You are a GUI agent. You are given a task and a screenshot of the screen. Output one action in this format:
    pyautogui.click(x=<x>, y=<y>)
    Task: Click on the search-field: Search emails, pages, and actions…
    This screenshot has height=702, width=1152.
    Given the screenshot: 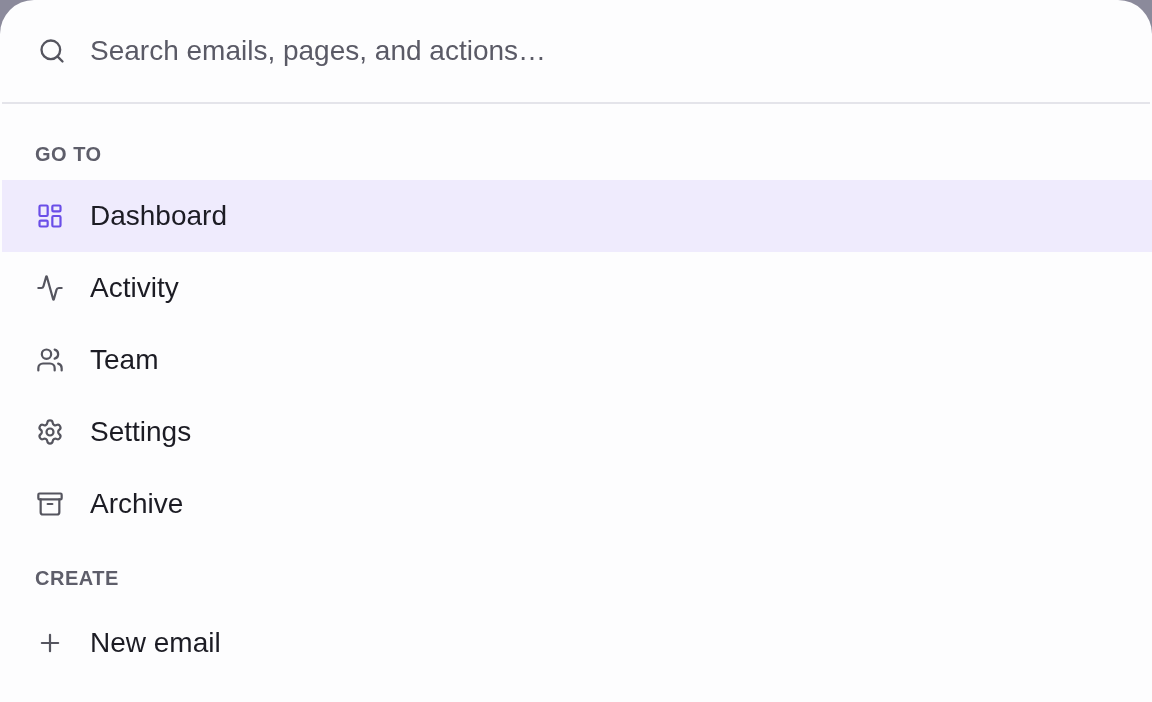 What is the action you would take?
    pyautogui.click(x=608, y=51)
    